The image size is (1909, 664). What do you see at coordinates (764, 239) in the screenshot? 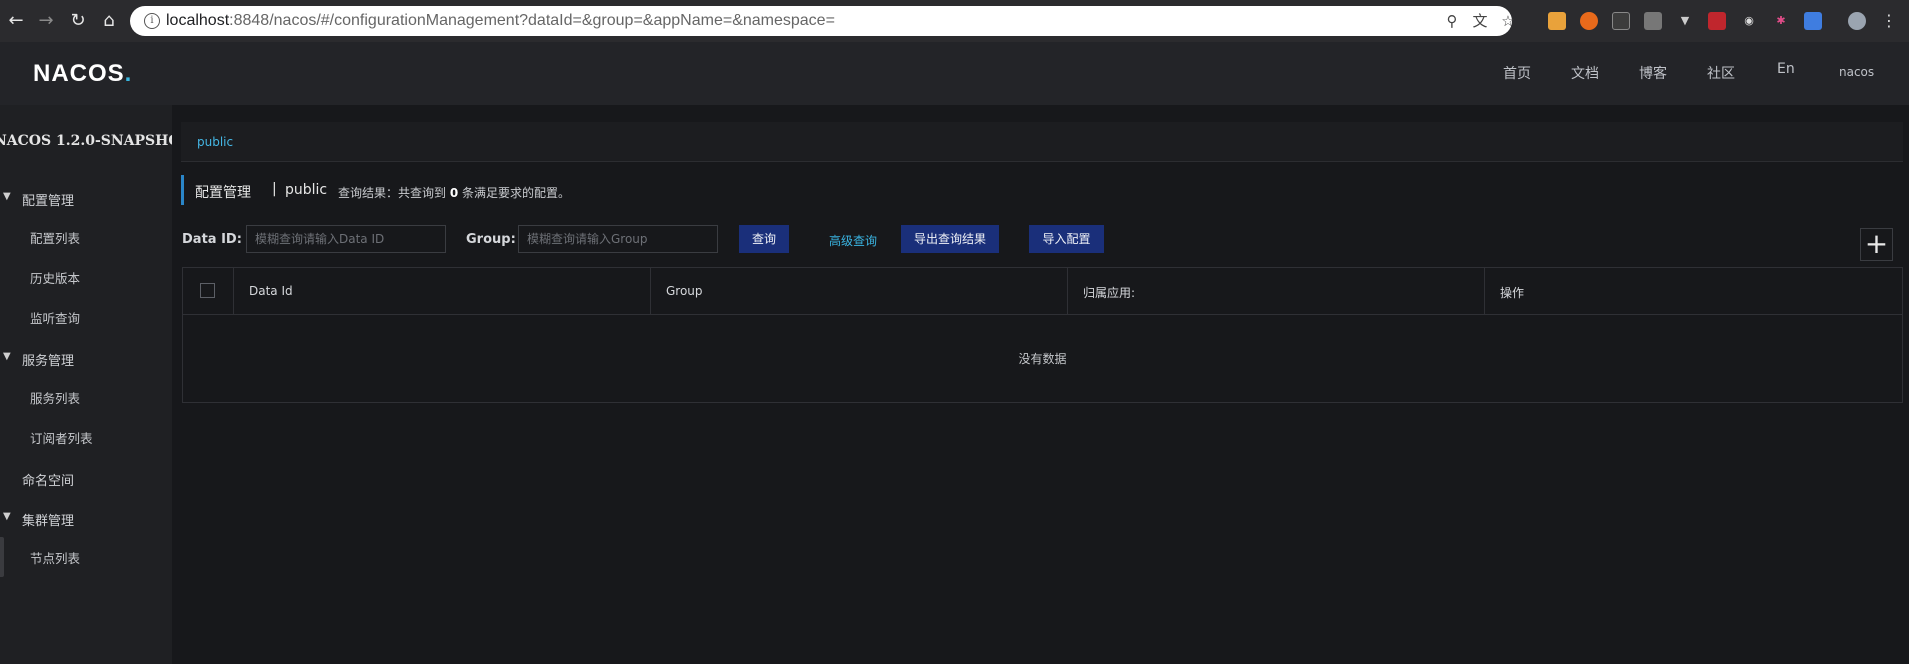
I see `query-button: 查询` at bounding box center [764, 239].